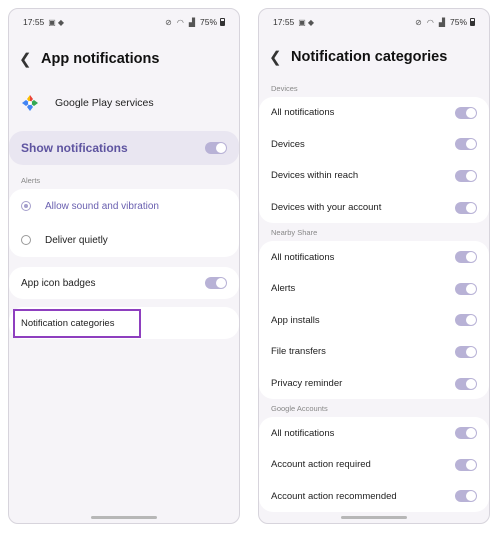 The height and width of the screenshot is (533, 500). Describe the element at coordinates (294, 232) in the screenshot. I see `nearby-share-section-label: Nearby Share` at that location.